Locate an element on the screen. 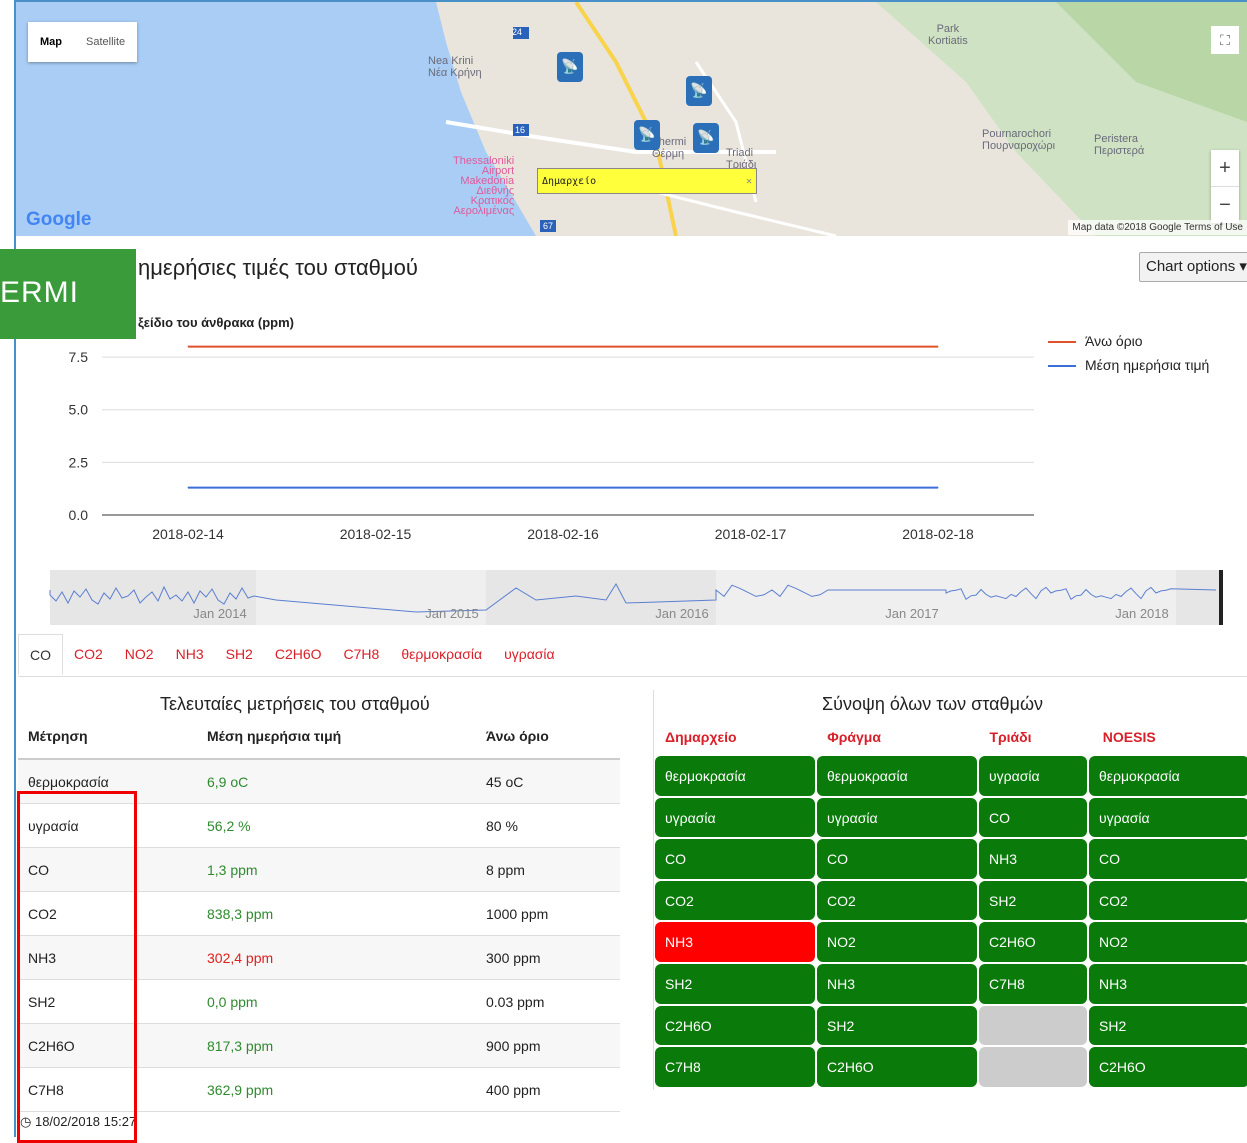  zoom-in-button: + is located at coordinates (1225, 168).